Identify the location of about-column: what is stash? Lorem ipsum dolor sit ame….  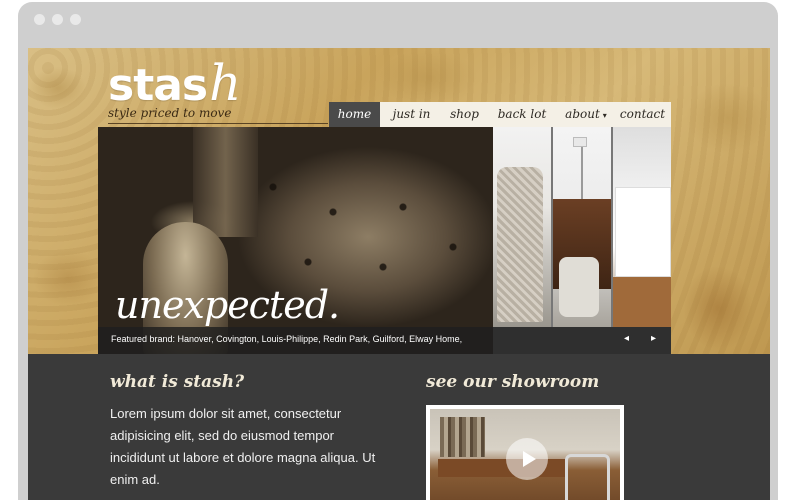
(250, 431).